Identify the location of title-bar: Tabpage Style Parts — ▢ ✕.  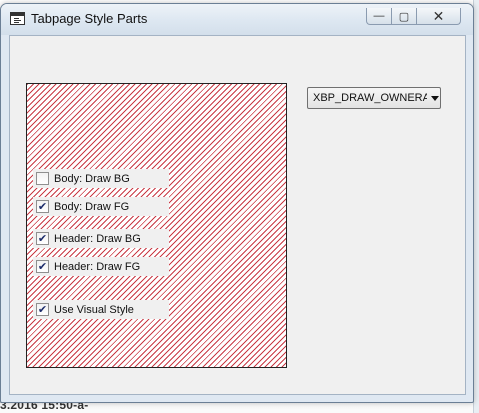
(237, 19).